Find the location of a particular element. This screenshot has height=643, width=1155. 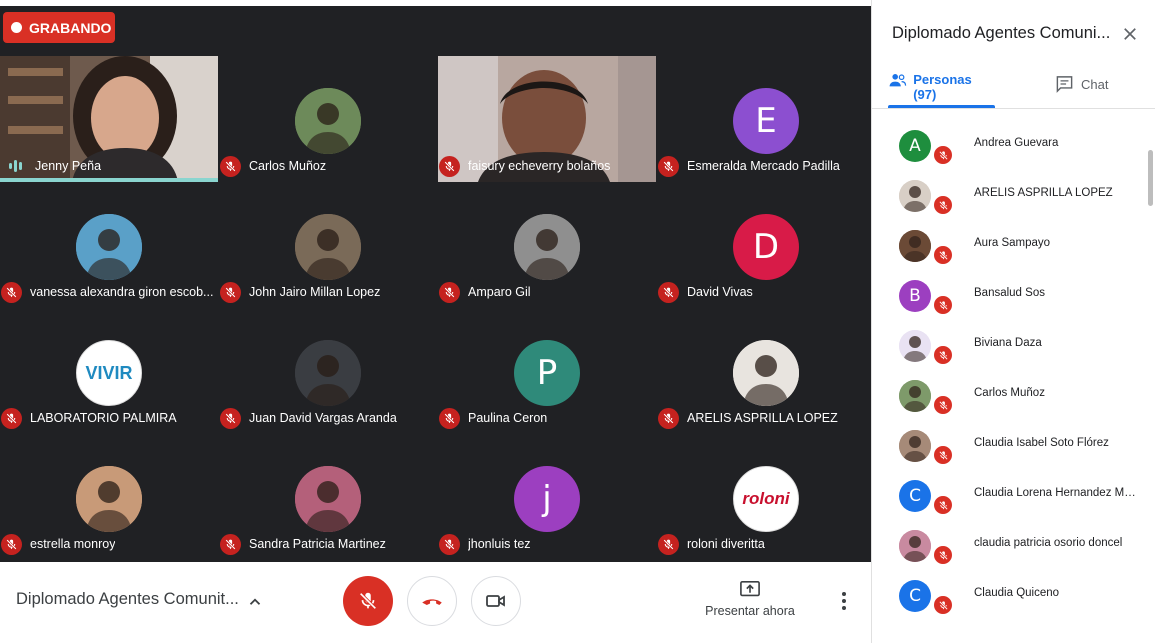

participant-list-item: claudia patricia osorio doncel is located at coordinates (1007, 545).